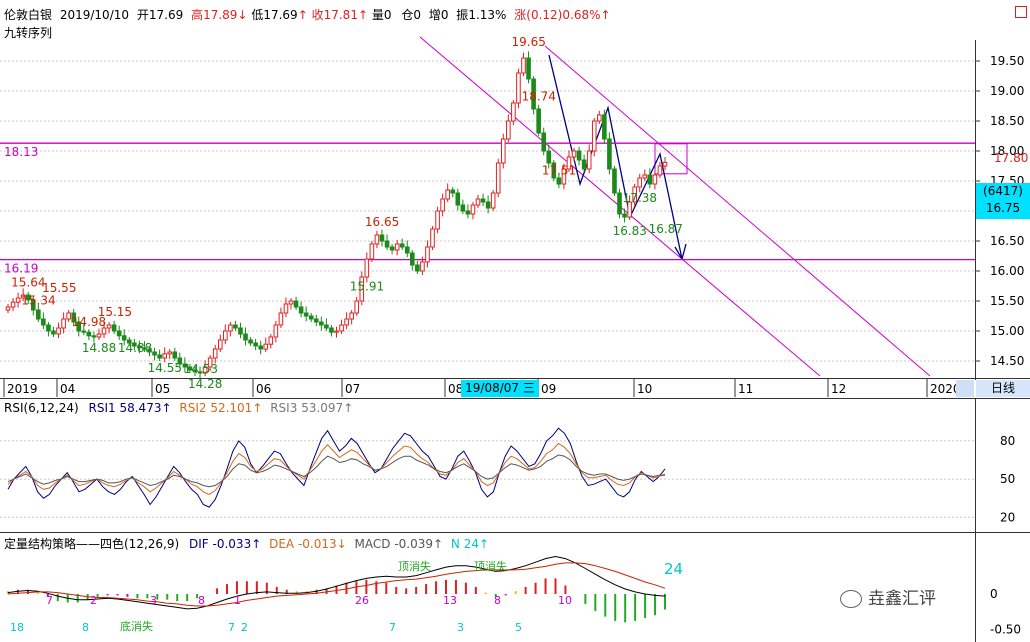 The height and width of the screenshot is (642, 1030). What do you see at coordinates (1007, 91) in the screenshot?
I see `price-axis-label: 19.00` at bounding box center [1007, 91].